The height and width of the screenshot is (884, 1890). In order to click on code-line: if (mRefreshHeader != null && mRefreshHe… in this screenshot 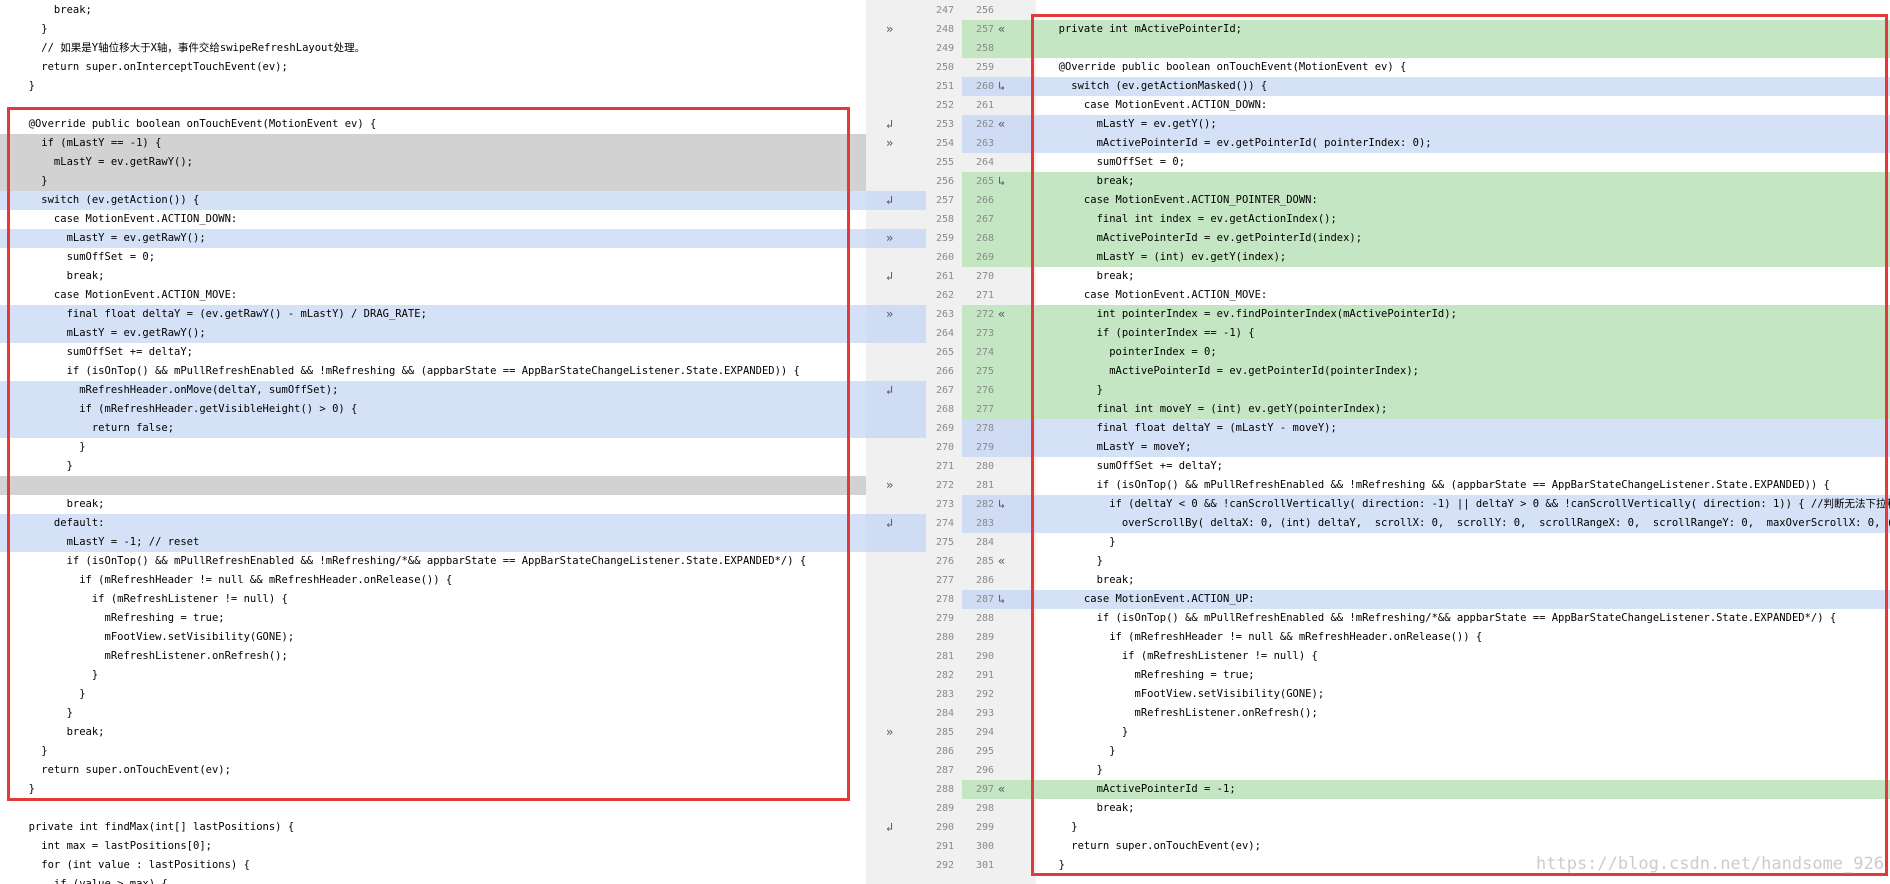, I will do `click(1463, 637)`.